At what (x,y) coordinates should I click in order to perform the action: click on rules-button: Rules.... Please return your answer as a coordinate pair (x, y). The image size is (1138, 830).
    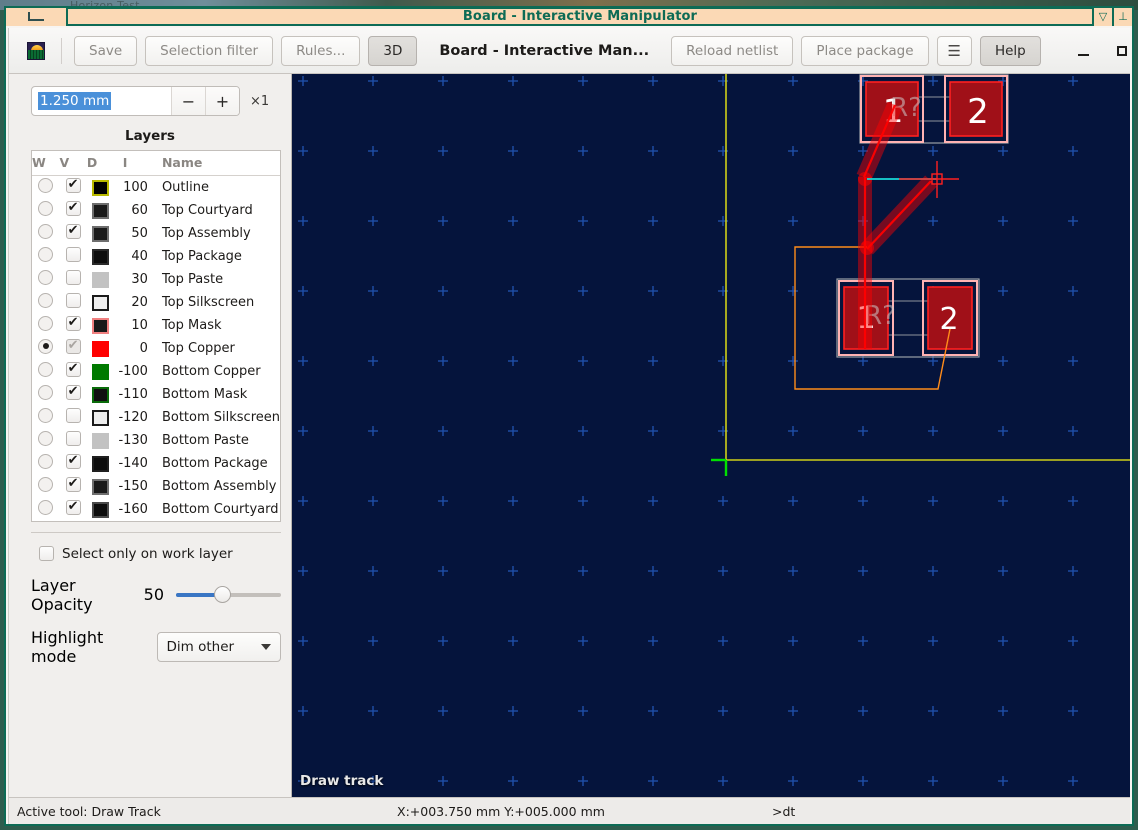
    Looking at the image, I should click on (321, 50).